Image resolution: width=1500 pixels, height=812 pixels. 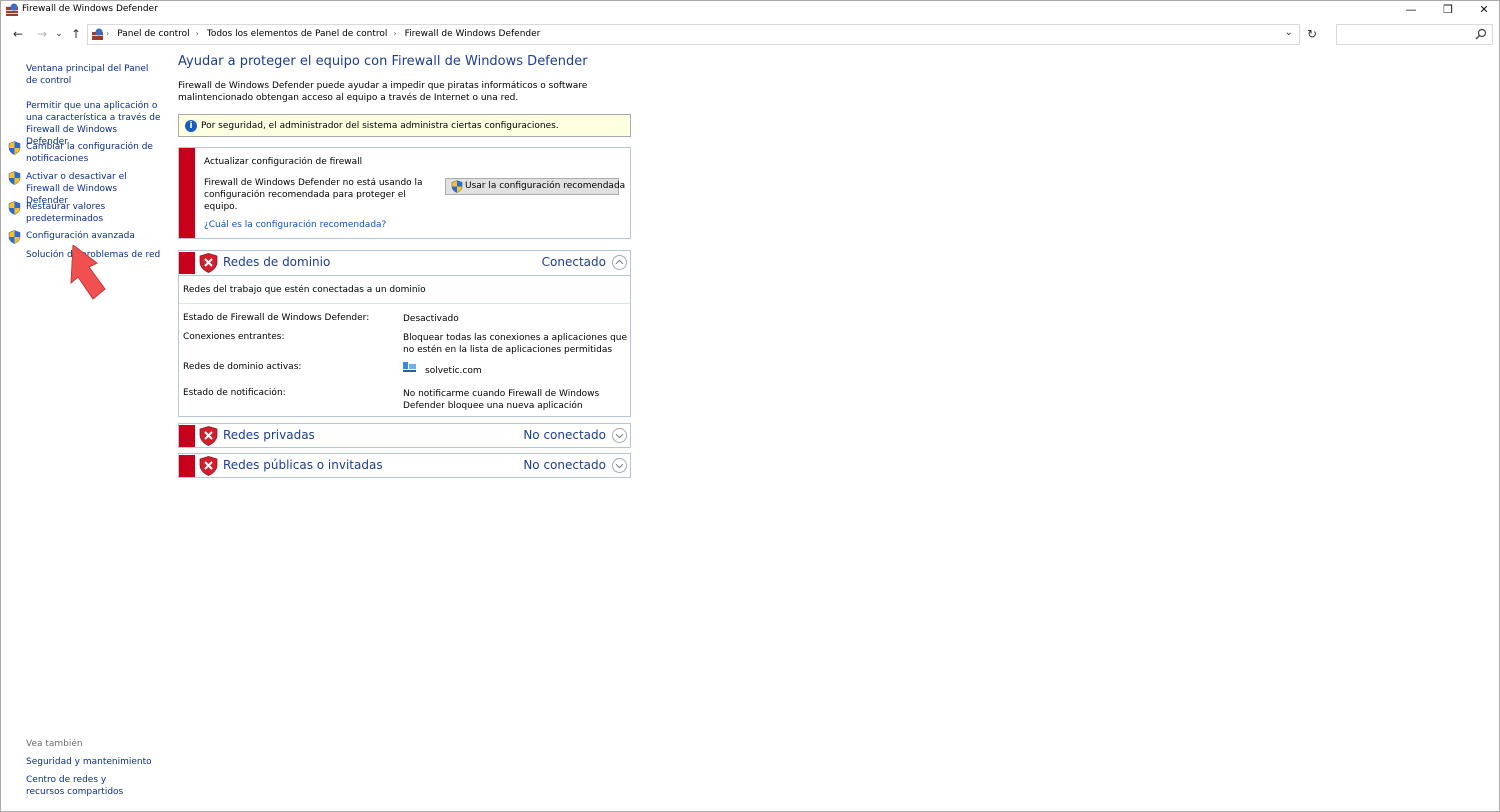 I want to click on close-button: ✕, so click(x=1484, y=10).